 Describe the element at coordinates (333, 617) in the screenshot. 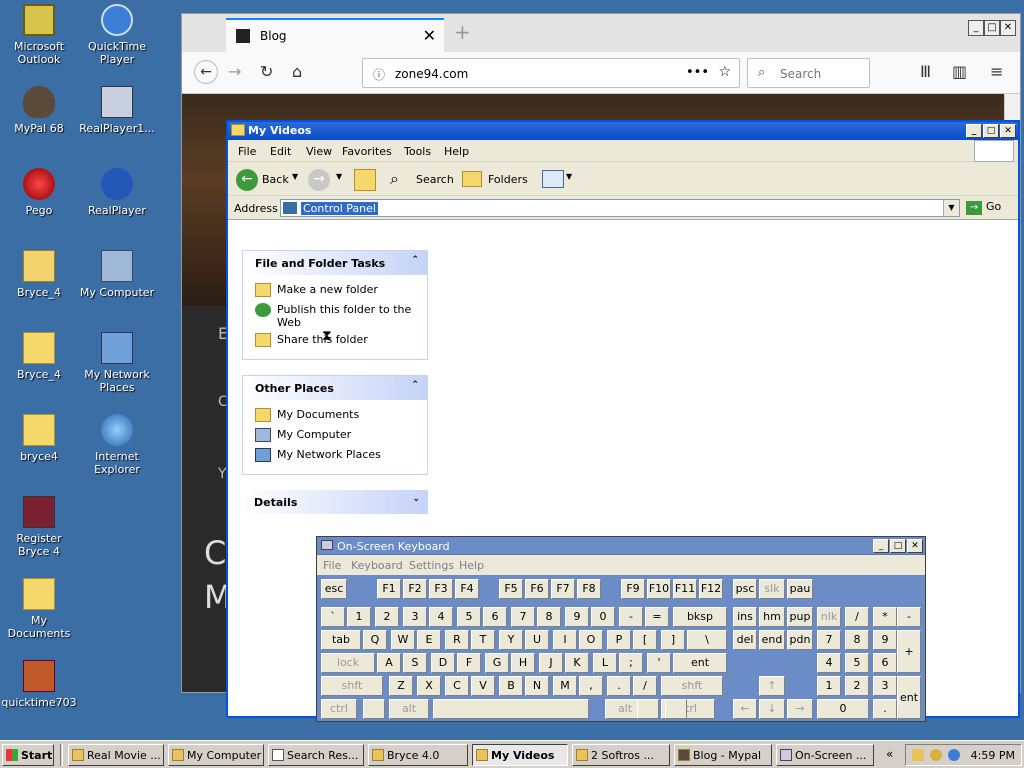

I see `key-: `` at that location.